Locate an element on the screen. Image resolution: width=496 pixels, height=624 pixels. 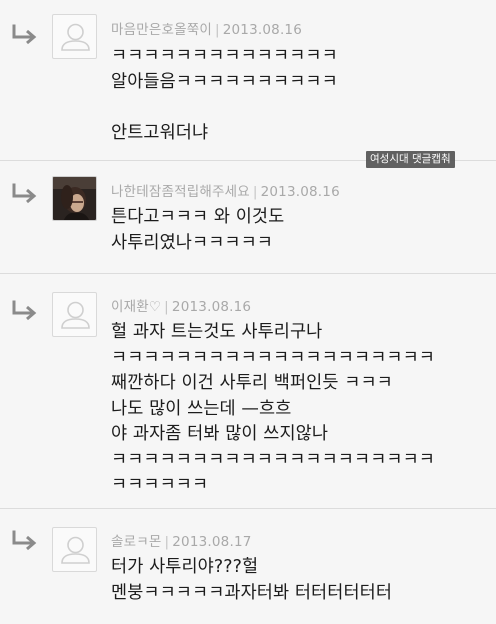
comment-line is located at coordinates (224, 108).